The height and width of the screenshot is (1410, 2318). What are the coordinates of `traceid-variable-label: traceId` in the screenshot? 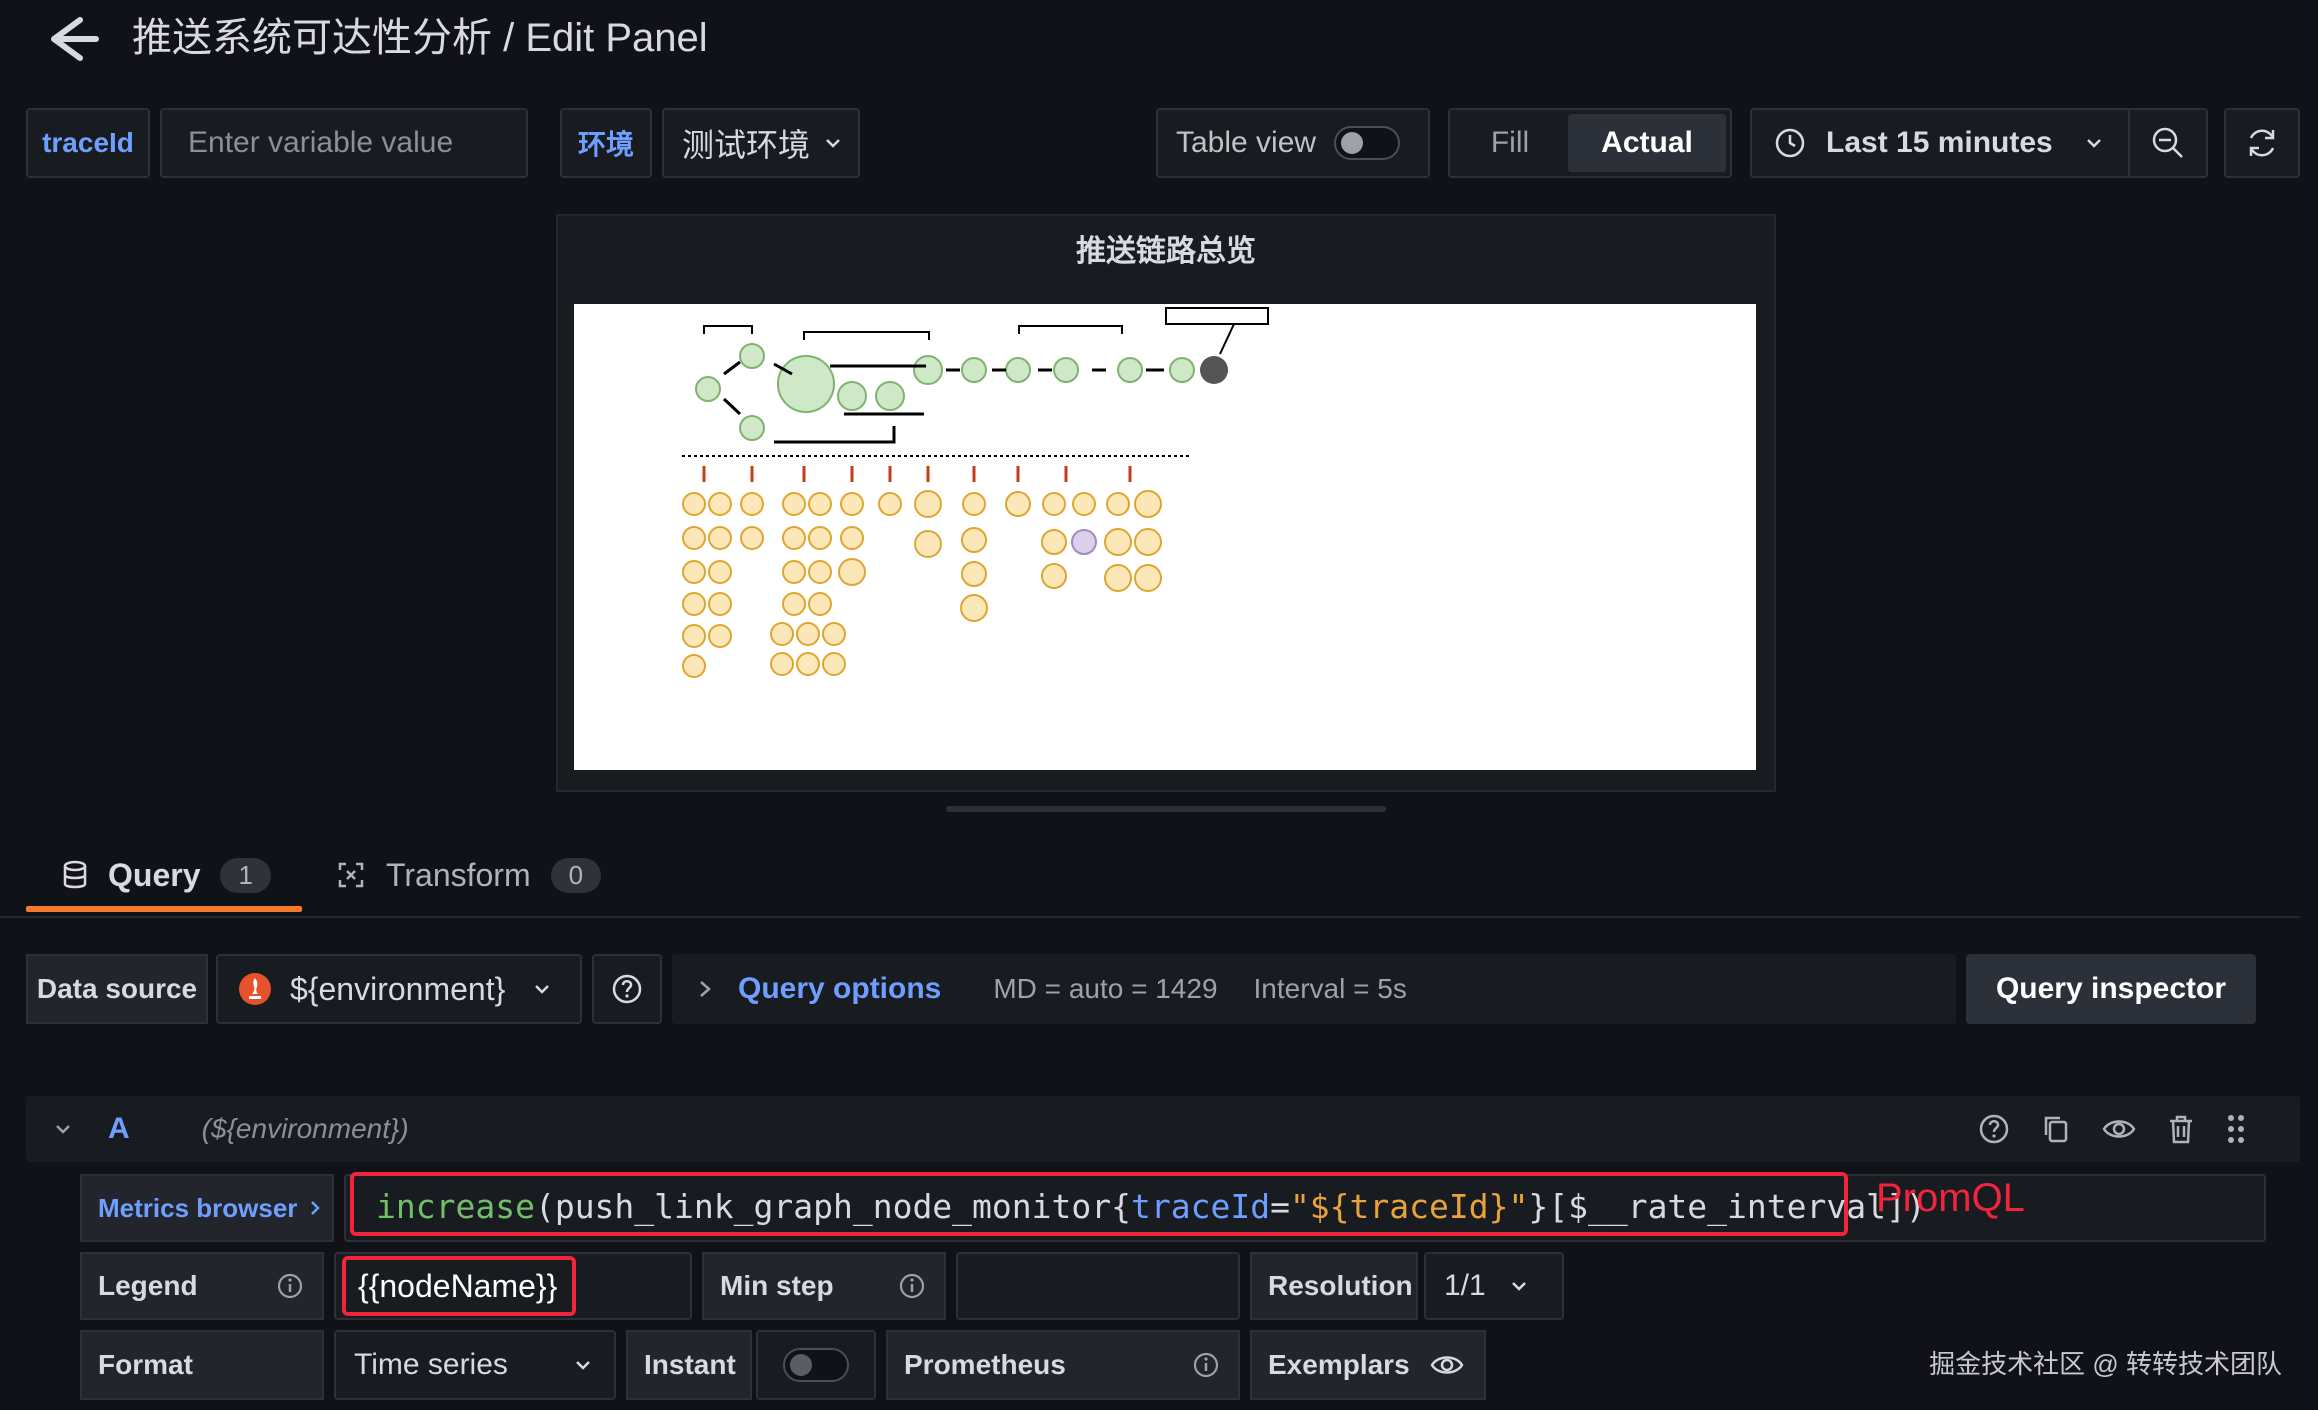 It's located at (88, 143).